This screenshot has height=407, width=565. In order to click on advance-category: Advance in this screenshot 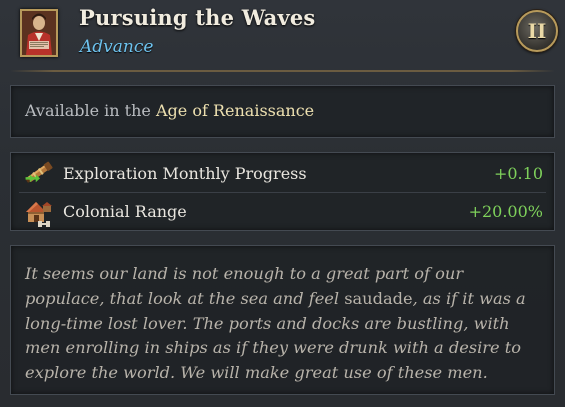, I will do `click(117, 47)`.